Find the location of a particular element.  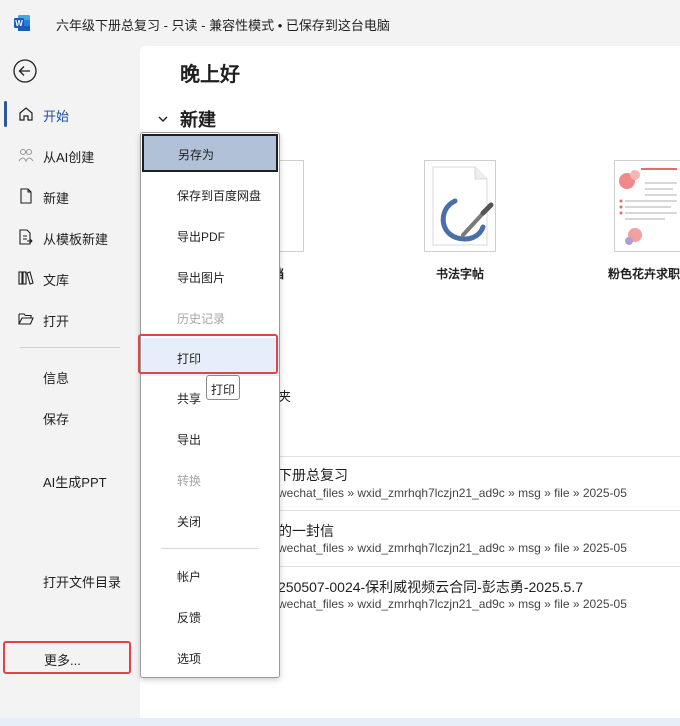

word-logo-icon: W is located at coordinates (22, 23).